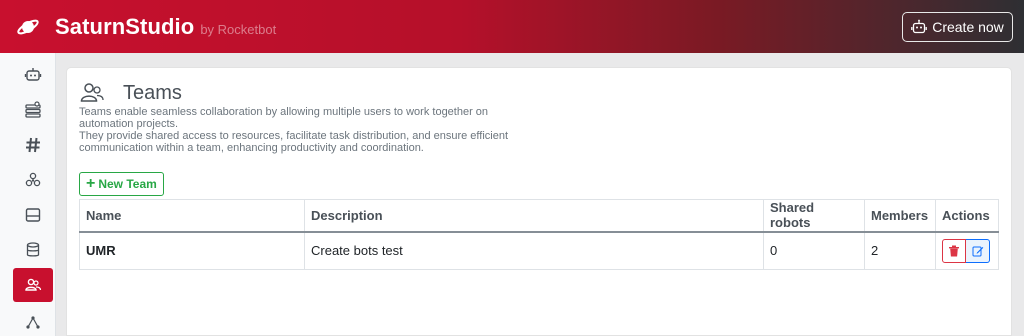 The image size is (1024, 336). Describe the element at coordinates (534, 250) in the screenshot. I see `team-description: Create bots test` at that location.